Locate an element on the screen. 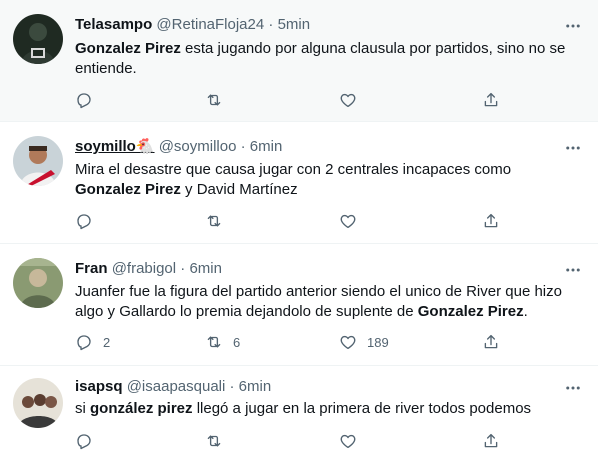  like-button: 189 is located at coordinates (364, 342).